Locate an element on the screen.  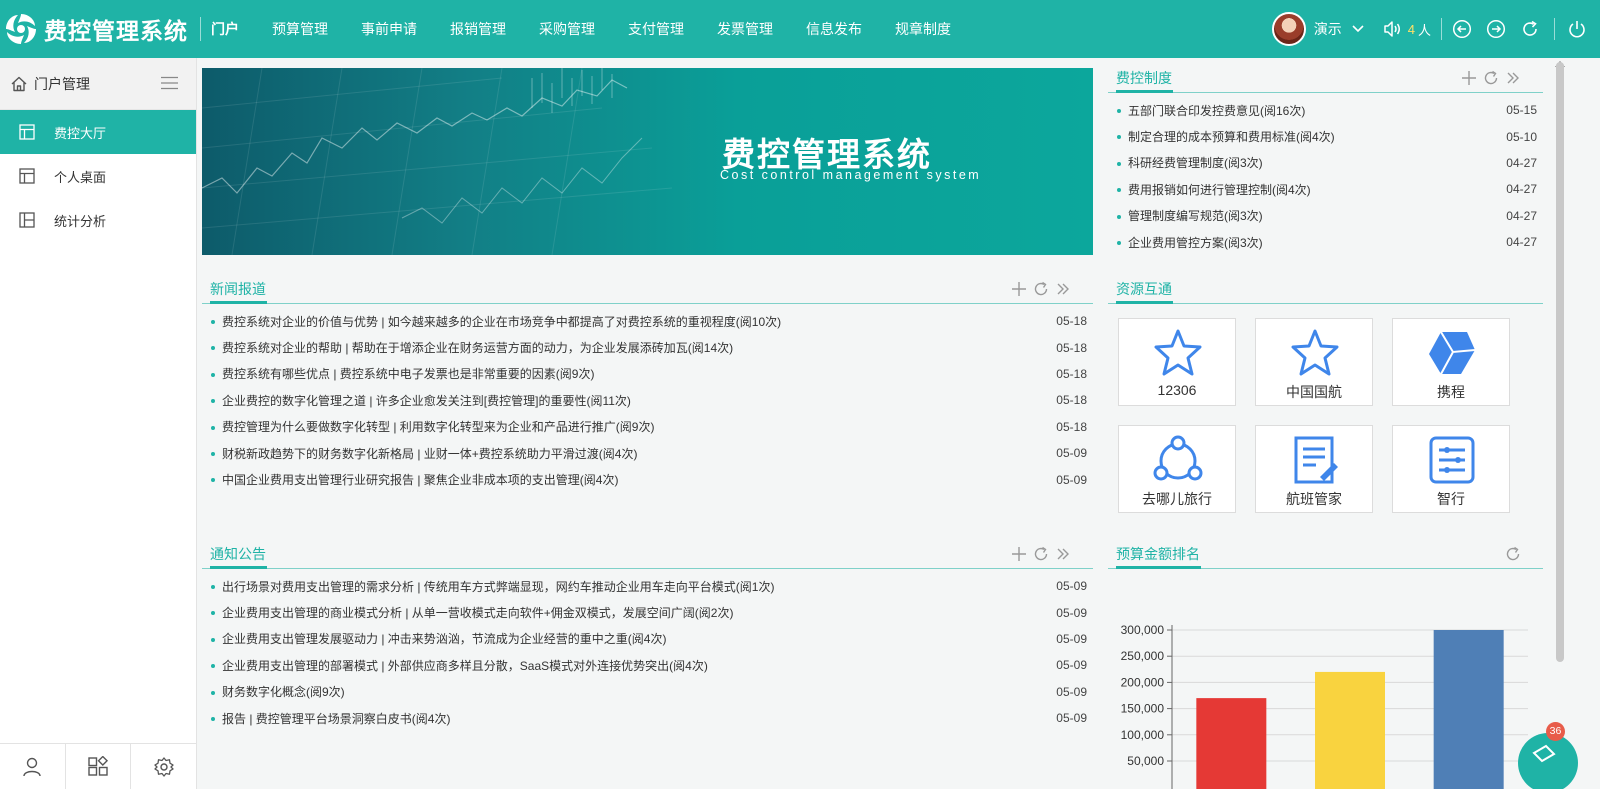
policy-title: 企业费用管控方案(阅3次) is located at coordinates (1305, 242).